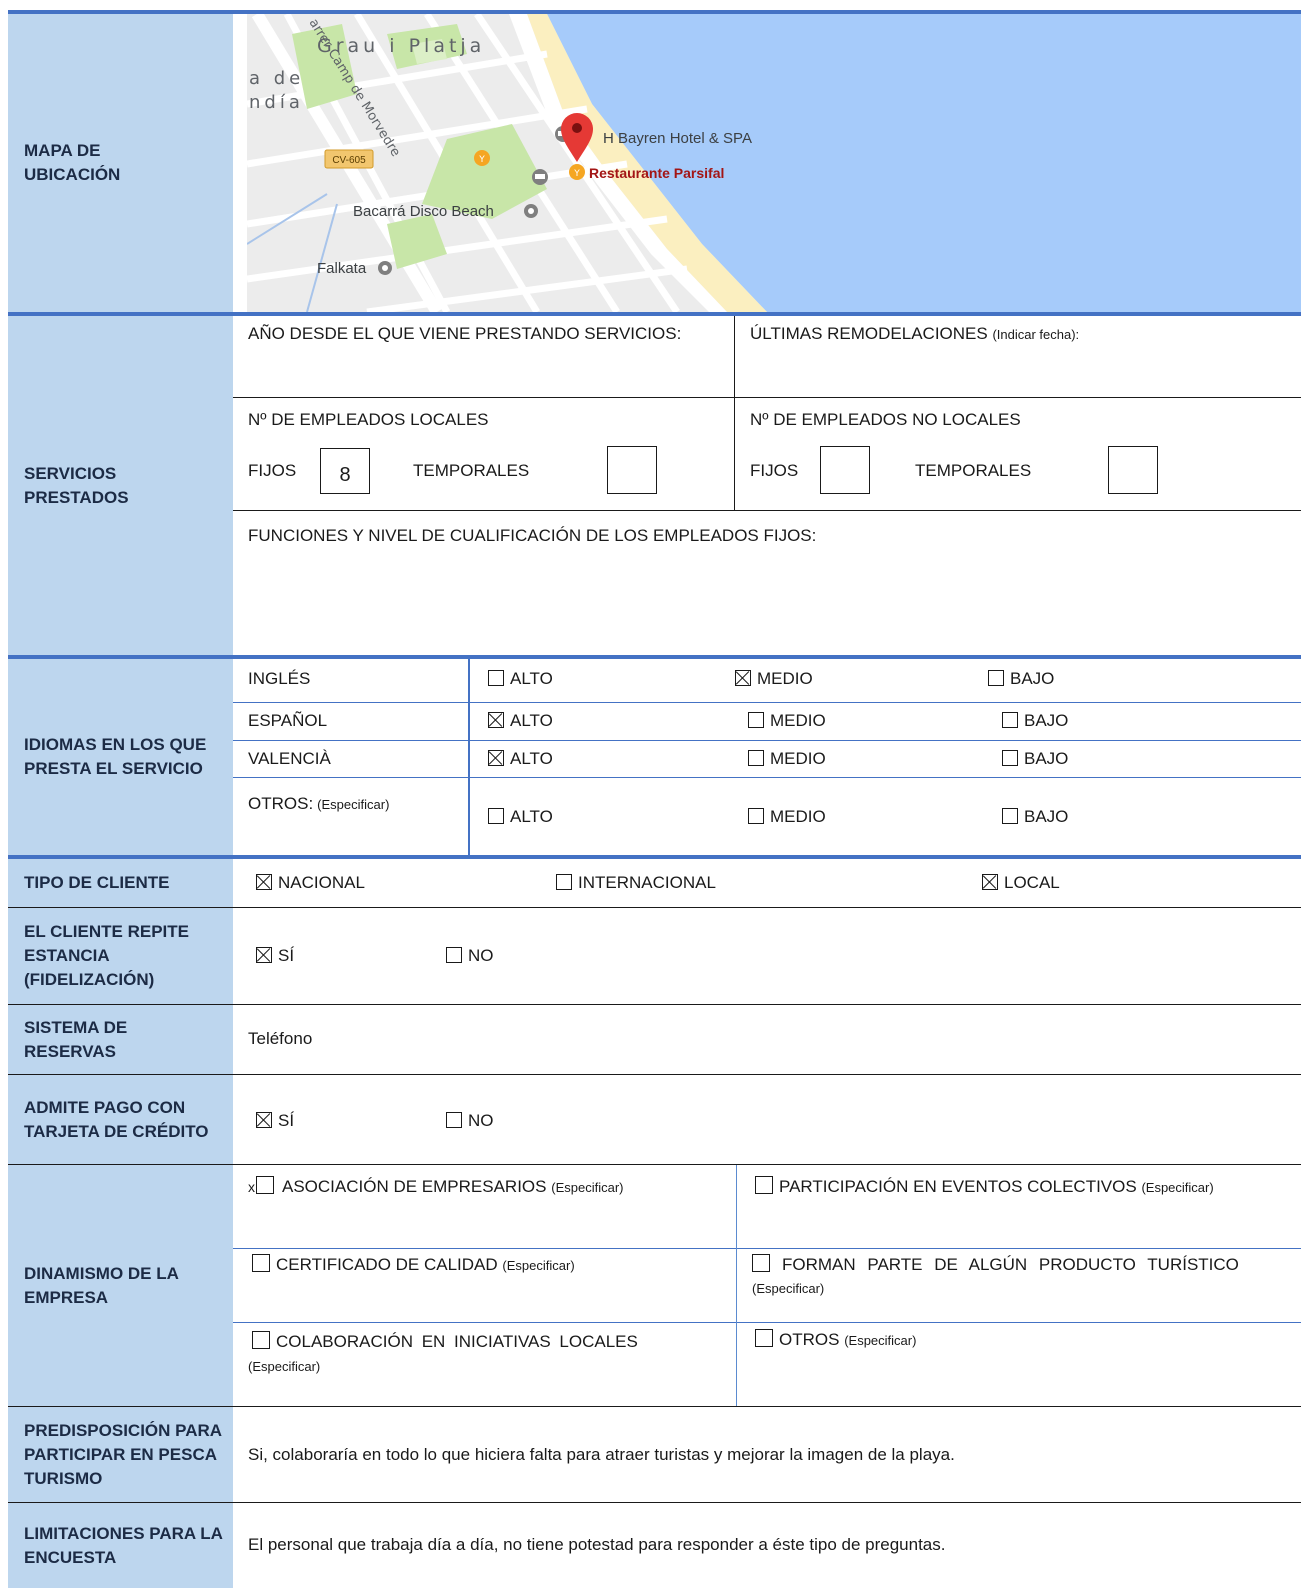 Image resolution: width=1301 pixels, height=1588 pixels. I want to click on participacion-checkbox-icon, so click(764, 1185).